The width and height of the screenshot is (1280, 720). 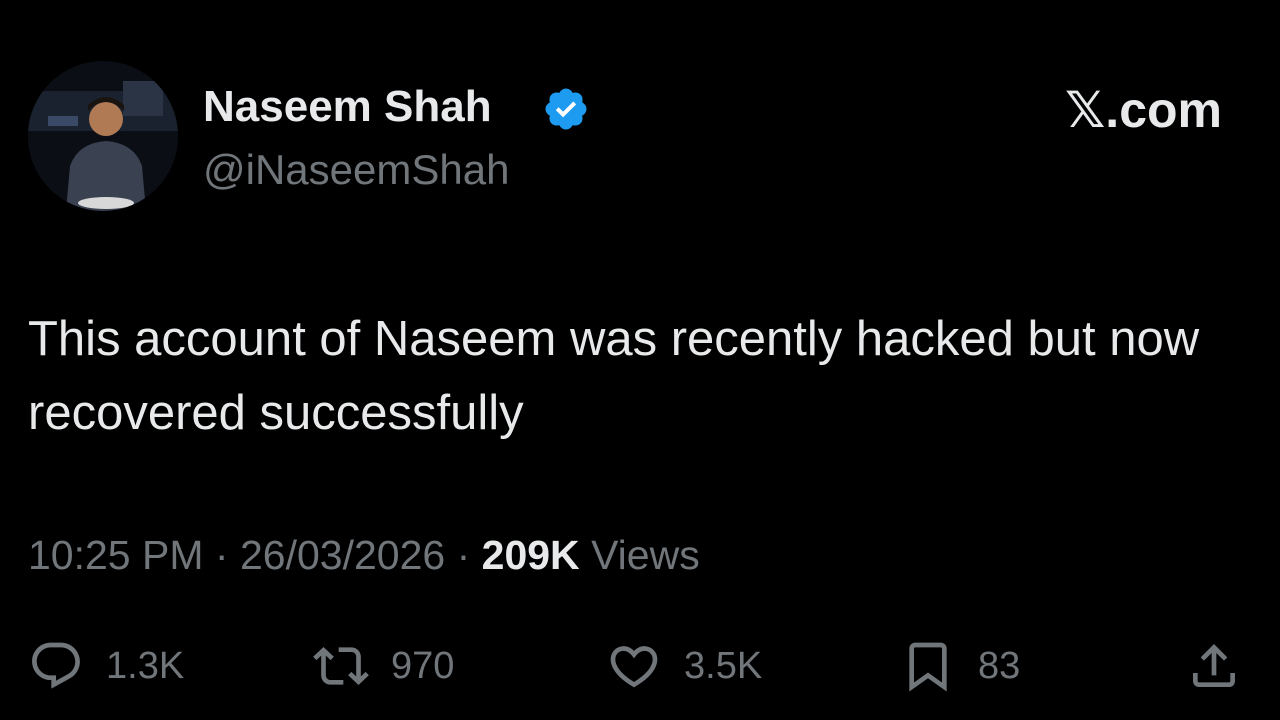 I want to click on action-bar: 1.3K 970 3.5K 83, so click(x=640, y=666).